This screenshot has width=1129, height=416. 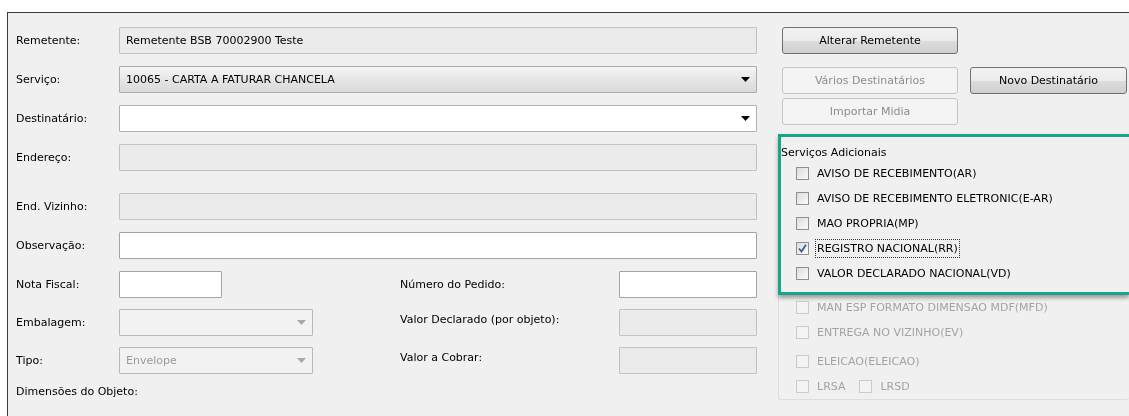 I want to click on field-label: Endereço:, so click(x=44, y=158).